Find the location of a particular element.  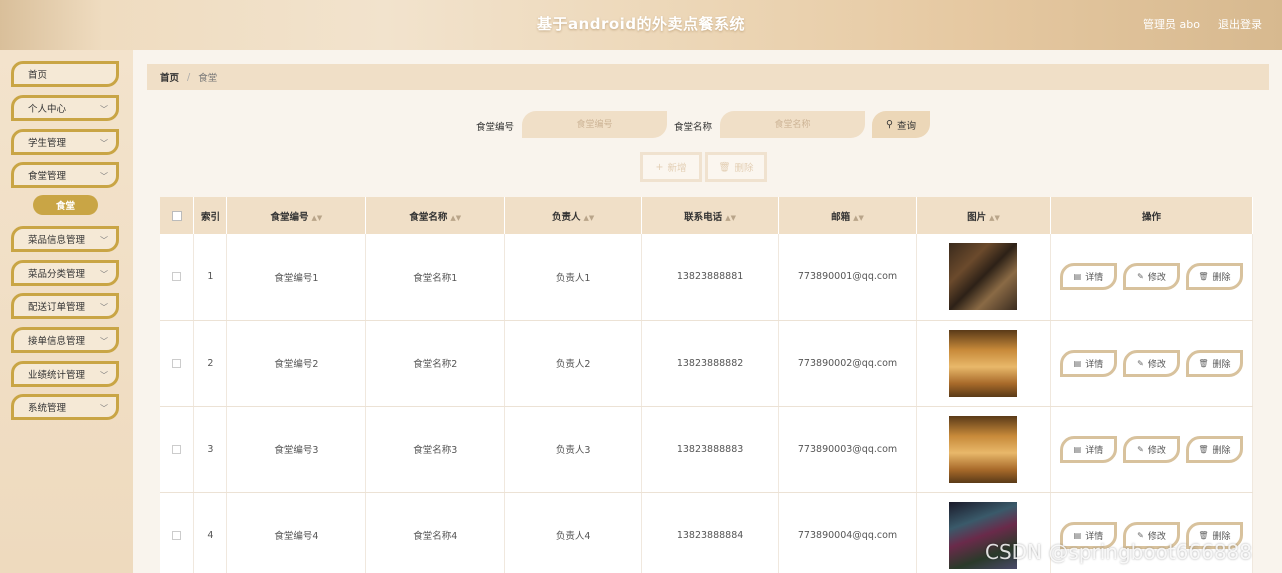

sidebar-item-label: 配送订单管理 is located at coordinates (57, 307).